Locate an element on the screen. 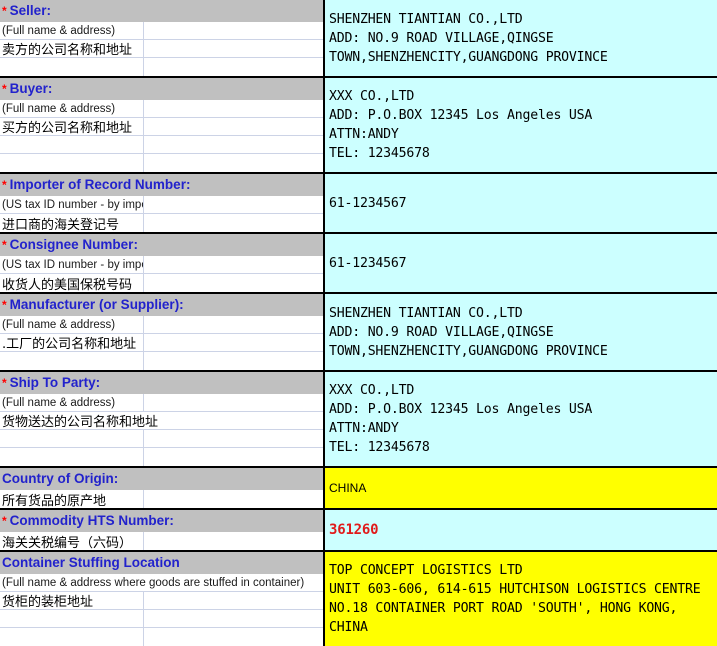 The width and height of the screenshot is (717, 646). section-title-cell: * Manufacturer (or Supplier): is located at coordinates (161, 304).